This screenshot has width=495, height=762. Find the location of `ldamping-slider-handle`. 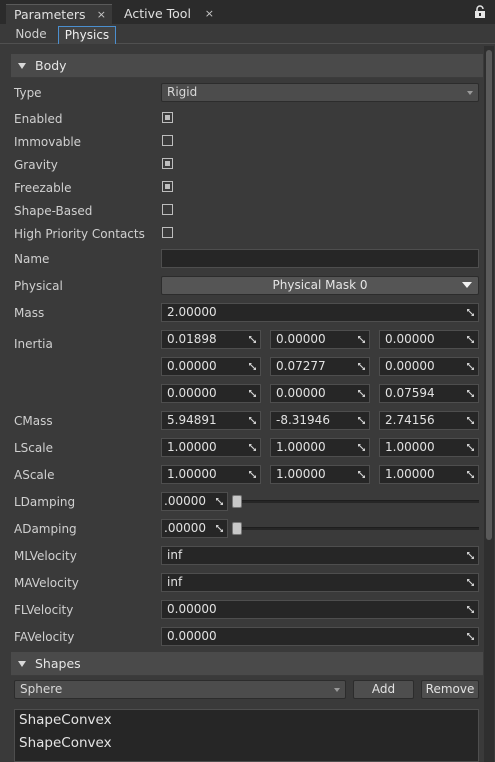

ldamping-slider-handle is located at coordinates (237, 501).